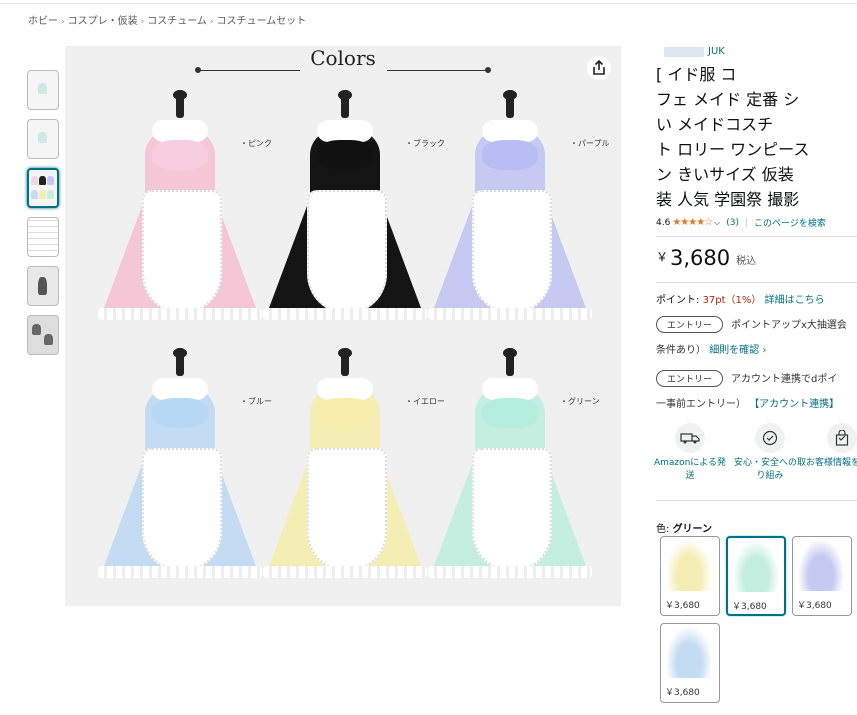 Image resolution: width=857 pixels, height=715 pixels. Describe the element at coordinates (663, 222) in the screenshot. I see `rating-value: 4.6` at that location.